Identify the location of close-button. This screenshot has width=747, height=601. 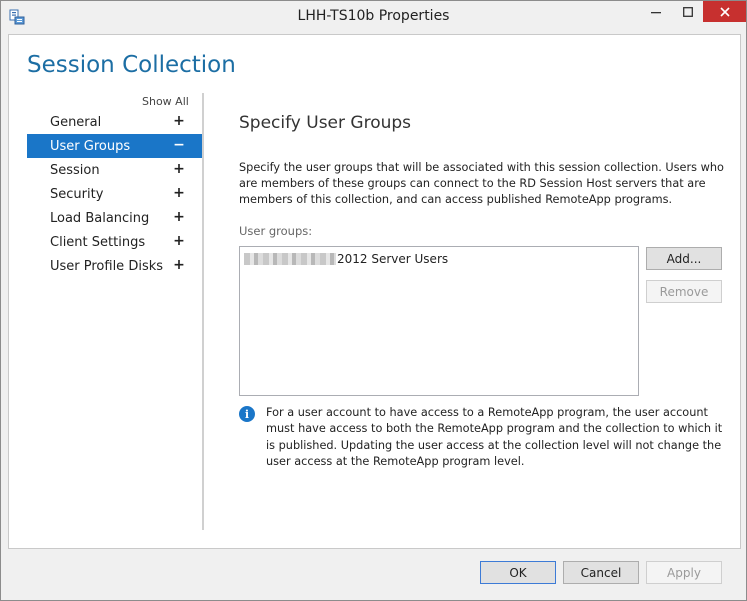
(724, 11).